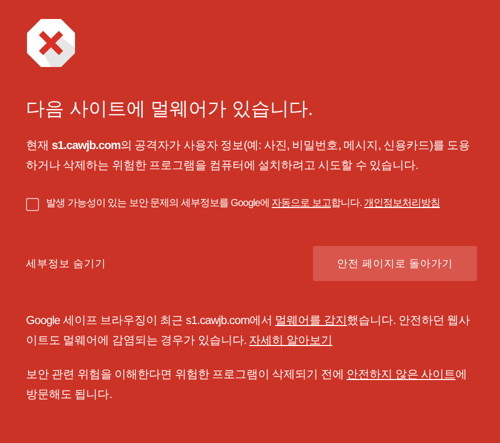 Image resolution: width=500 pixels, height=443 pixels. Describe the element at coordinates (247, 385) in the screenshot. I see `details-text: 보안 관련 위험을 이해한다면 위험한 프로그램이 삭제되기 전에 안전하지 않은 사이트에 방문해도 됩니다.` at that location.